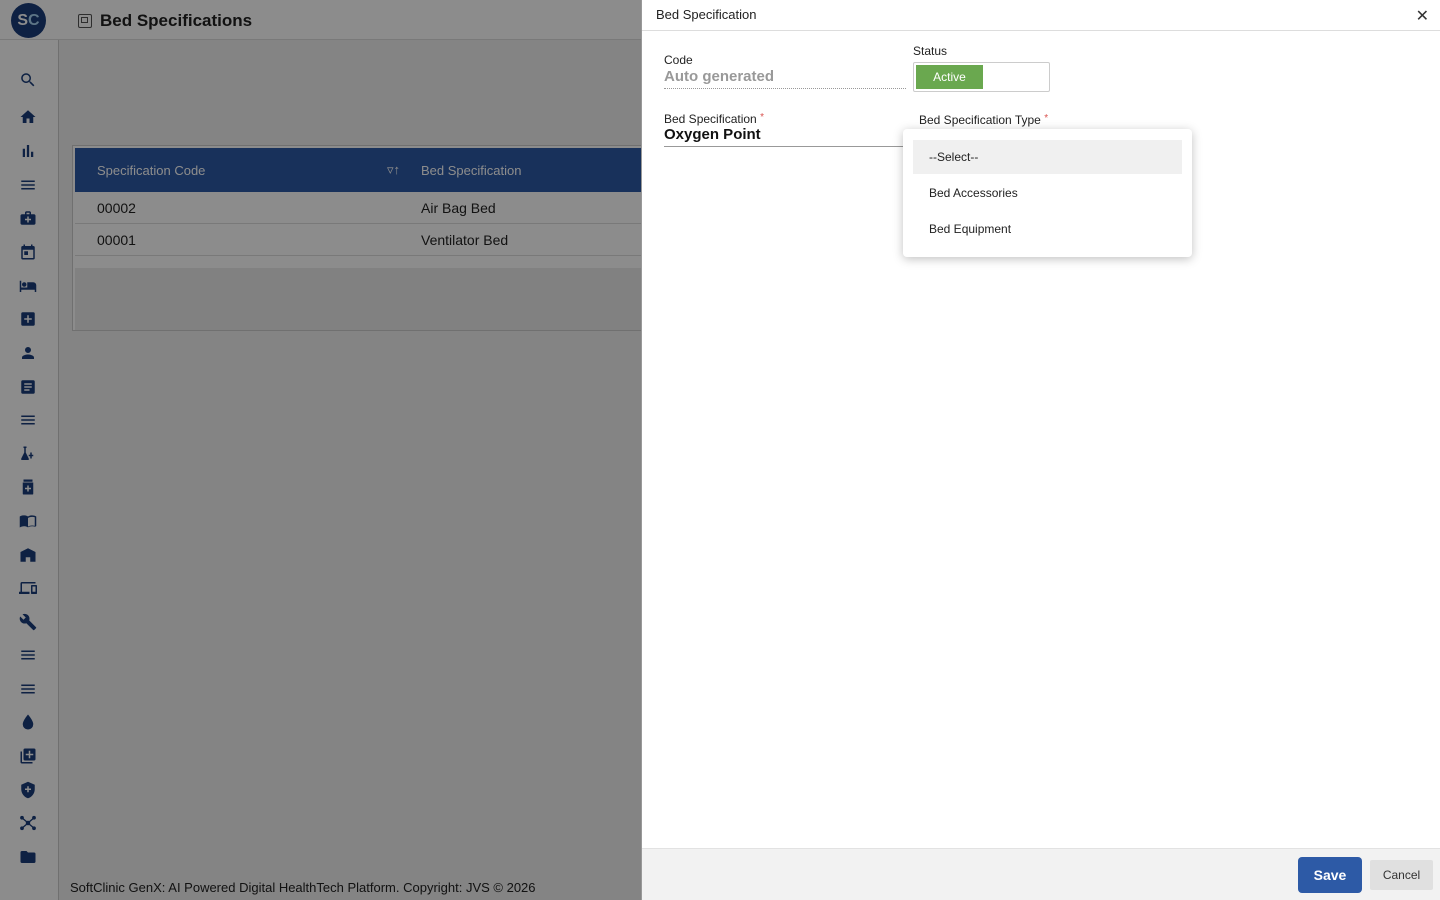 The height and width of the screenshot is (900, 1440). Describe the element at coordinates (678, 60) in the screenshot. I see `code-label: Code` at that location.